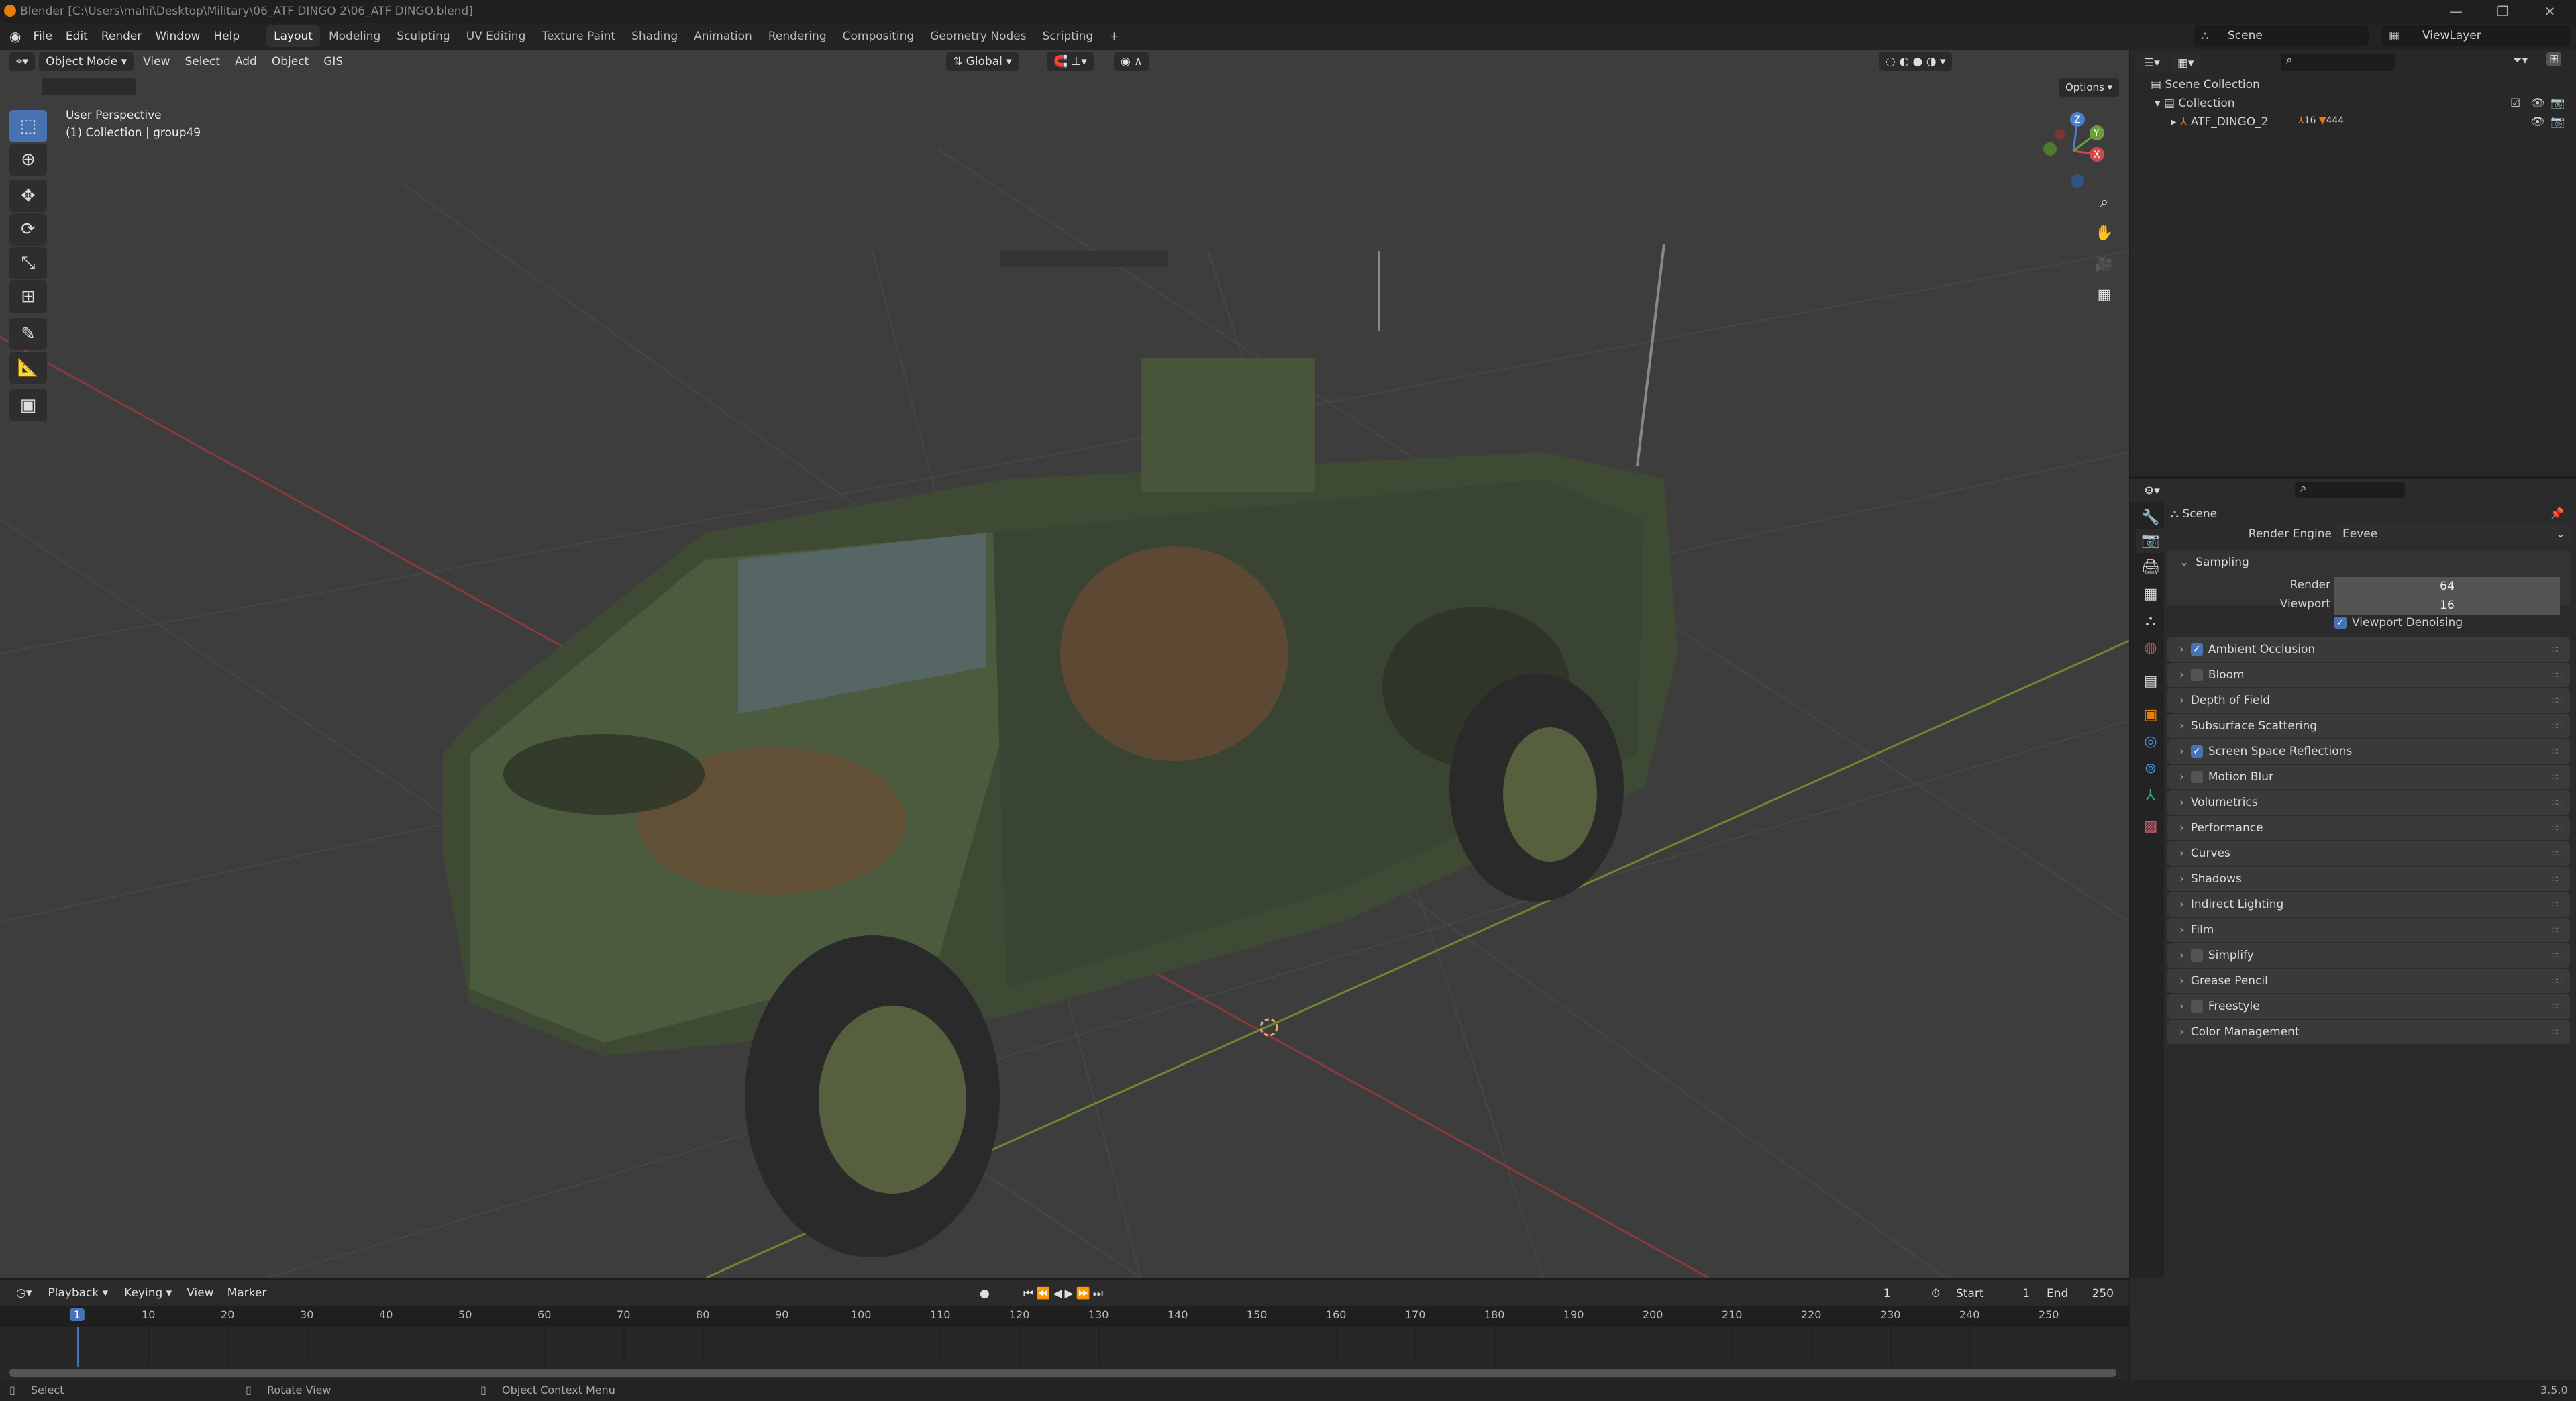 This screenshot has height=1401, width=2576. Describe the element at coordinates (2368, 930) in the screenshot. I see `panel-film: › Film ∷∷` at that location.